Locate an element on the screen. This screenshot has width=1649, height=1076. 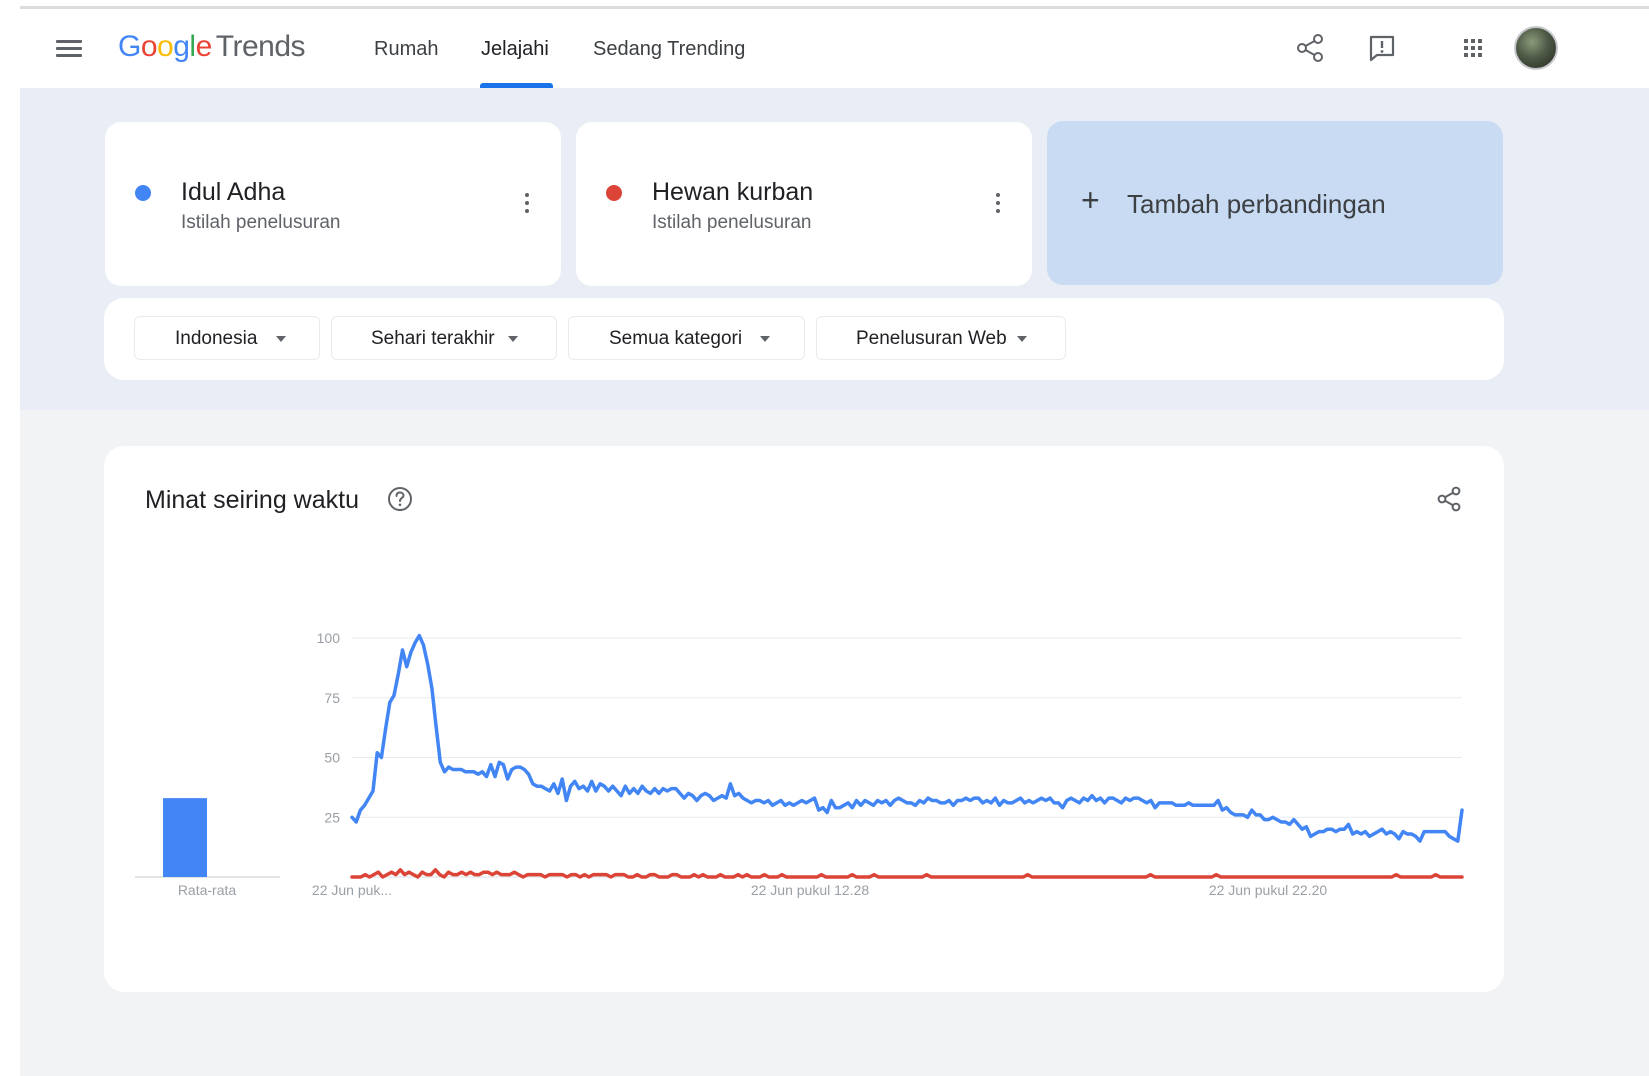
y-tick-label: 100 is located at coordinates (329, 638).